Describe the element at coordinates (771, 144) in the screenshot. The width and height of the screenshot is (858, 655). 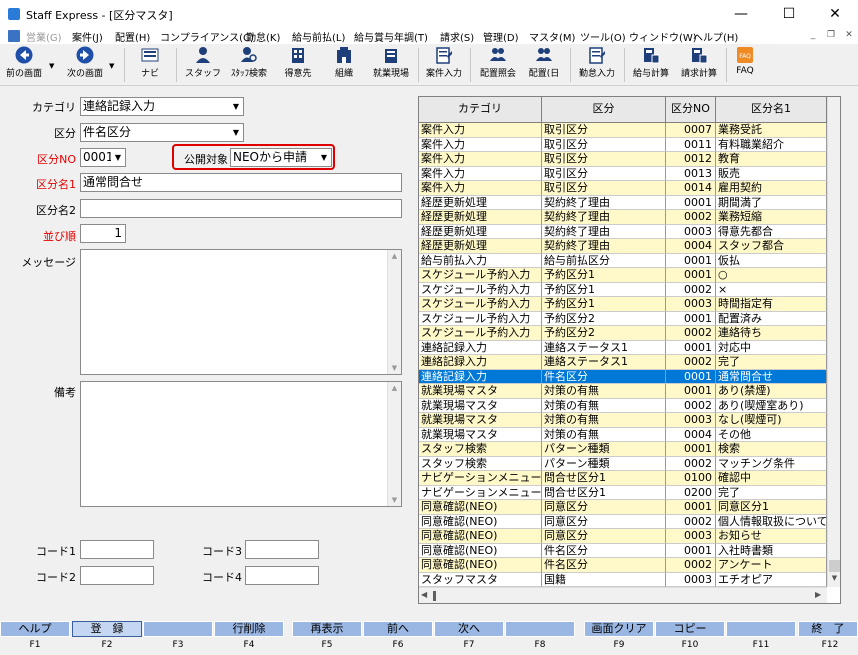
I see `table-cell: 有料職業紹介` at that location.